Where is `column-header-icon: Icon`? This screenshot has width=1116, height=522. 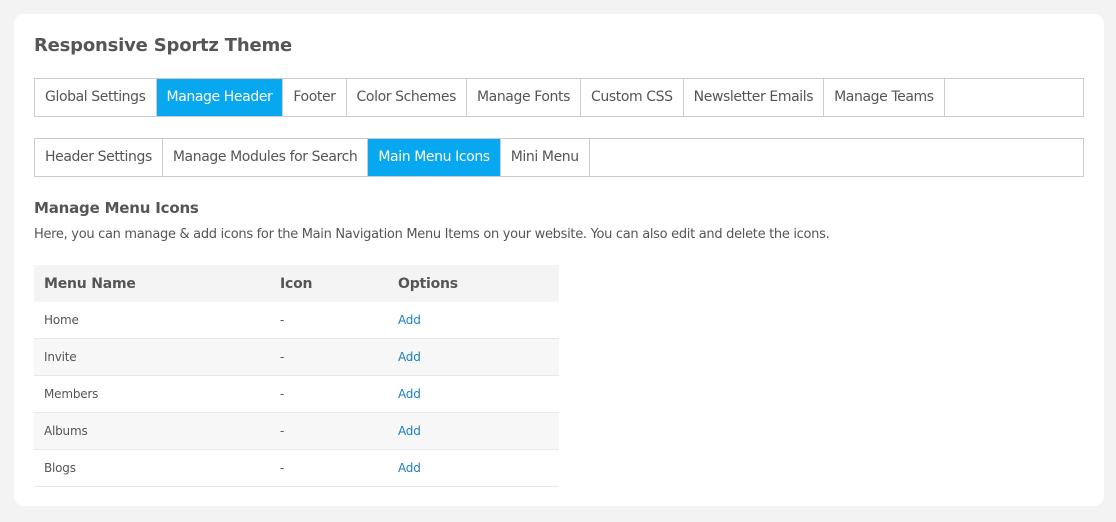 column-header-icon: Icon is located at coordinates (329, 283).